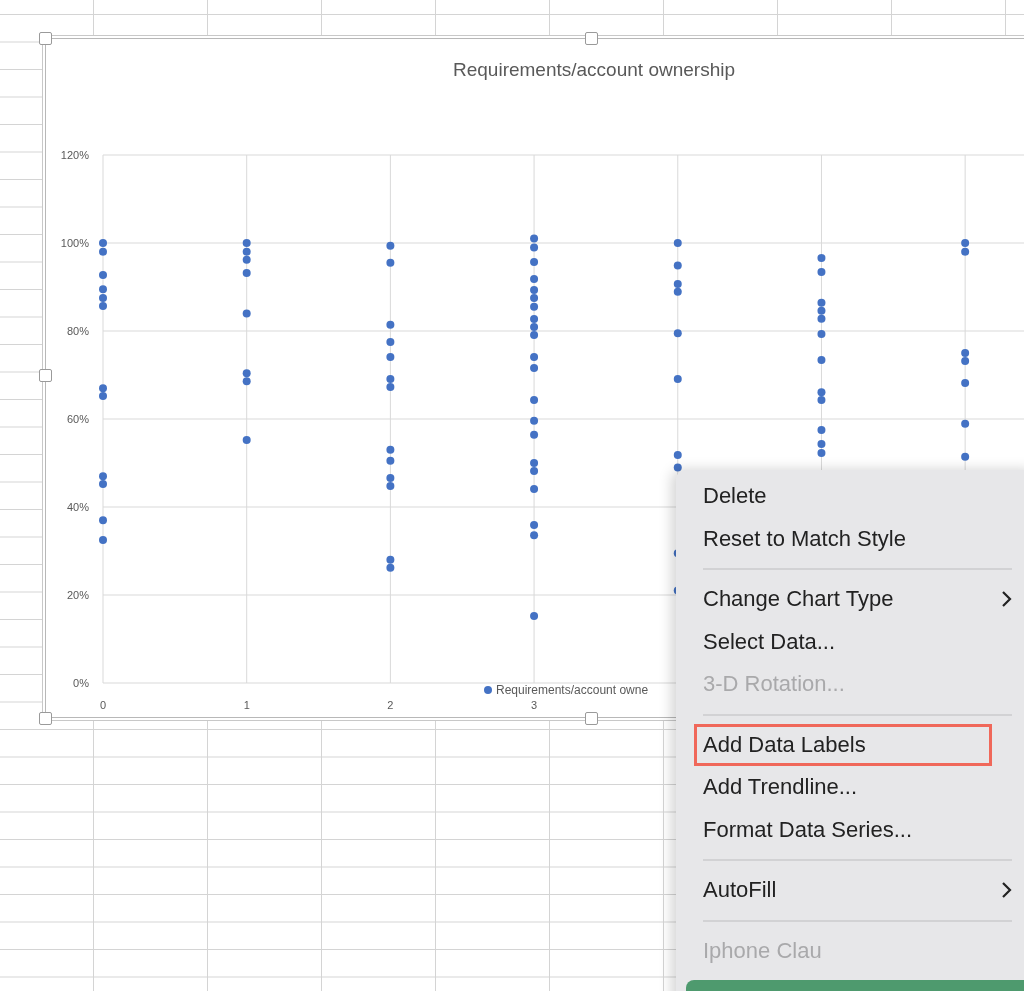 The width and height of the screenshot is (1024, 991). I want to click on axis-label: 0, so click(103, 705).